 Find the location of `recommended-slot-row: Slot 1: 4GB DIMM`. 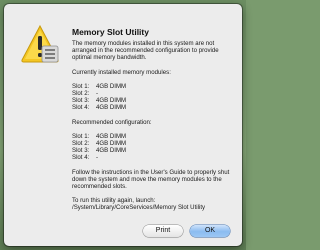

recommended-slot-row: Slot 1: 4GB DIMM is located at coordinates (99, 136).